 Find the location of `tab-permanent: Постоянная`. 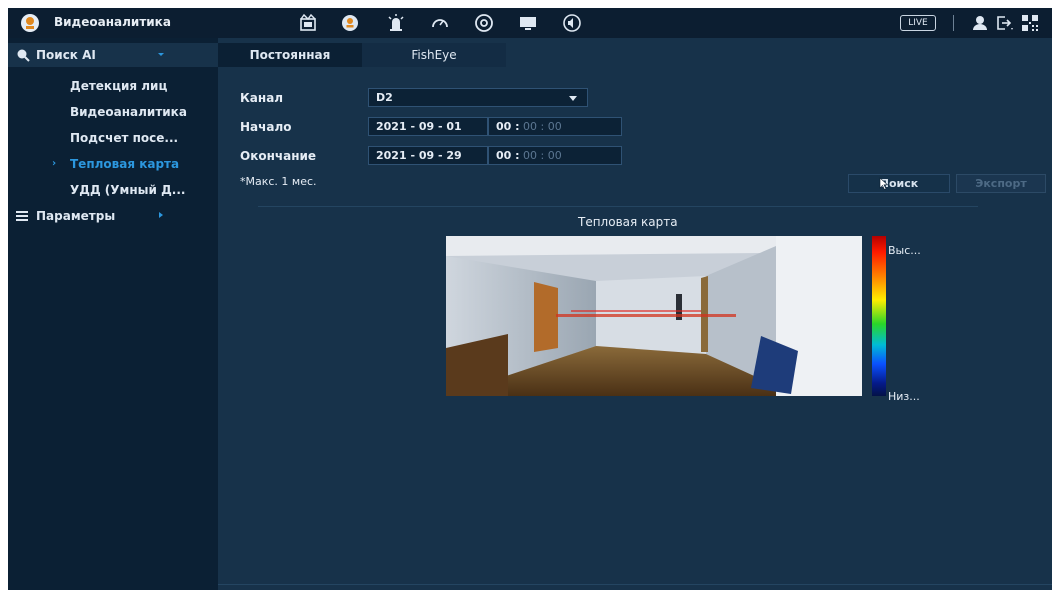

tab-permanent: Постоянная is located at coordinates (290, 55).